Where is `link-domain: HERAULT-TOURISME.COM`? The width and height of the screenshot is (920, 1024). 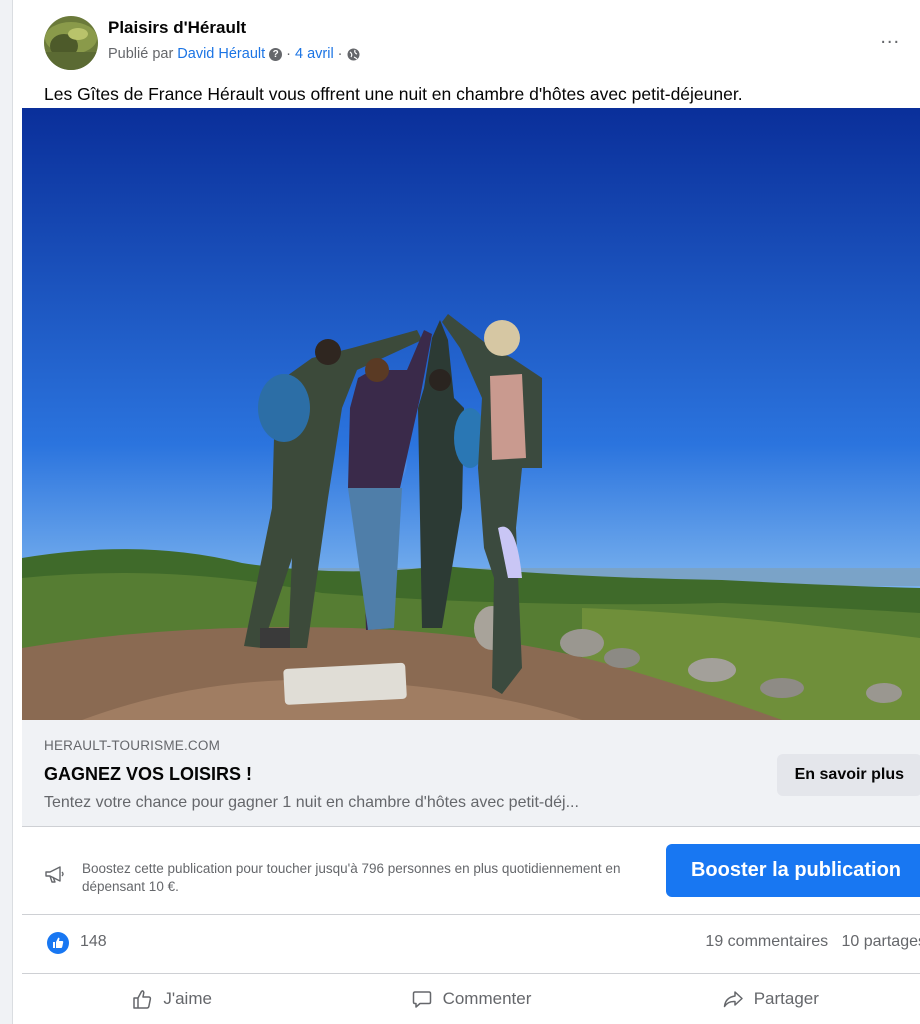
link-domain: HERAULT-TOURISME.COM is located at coordinates (132, 745).